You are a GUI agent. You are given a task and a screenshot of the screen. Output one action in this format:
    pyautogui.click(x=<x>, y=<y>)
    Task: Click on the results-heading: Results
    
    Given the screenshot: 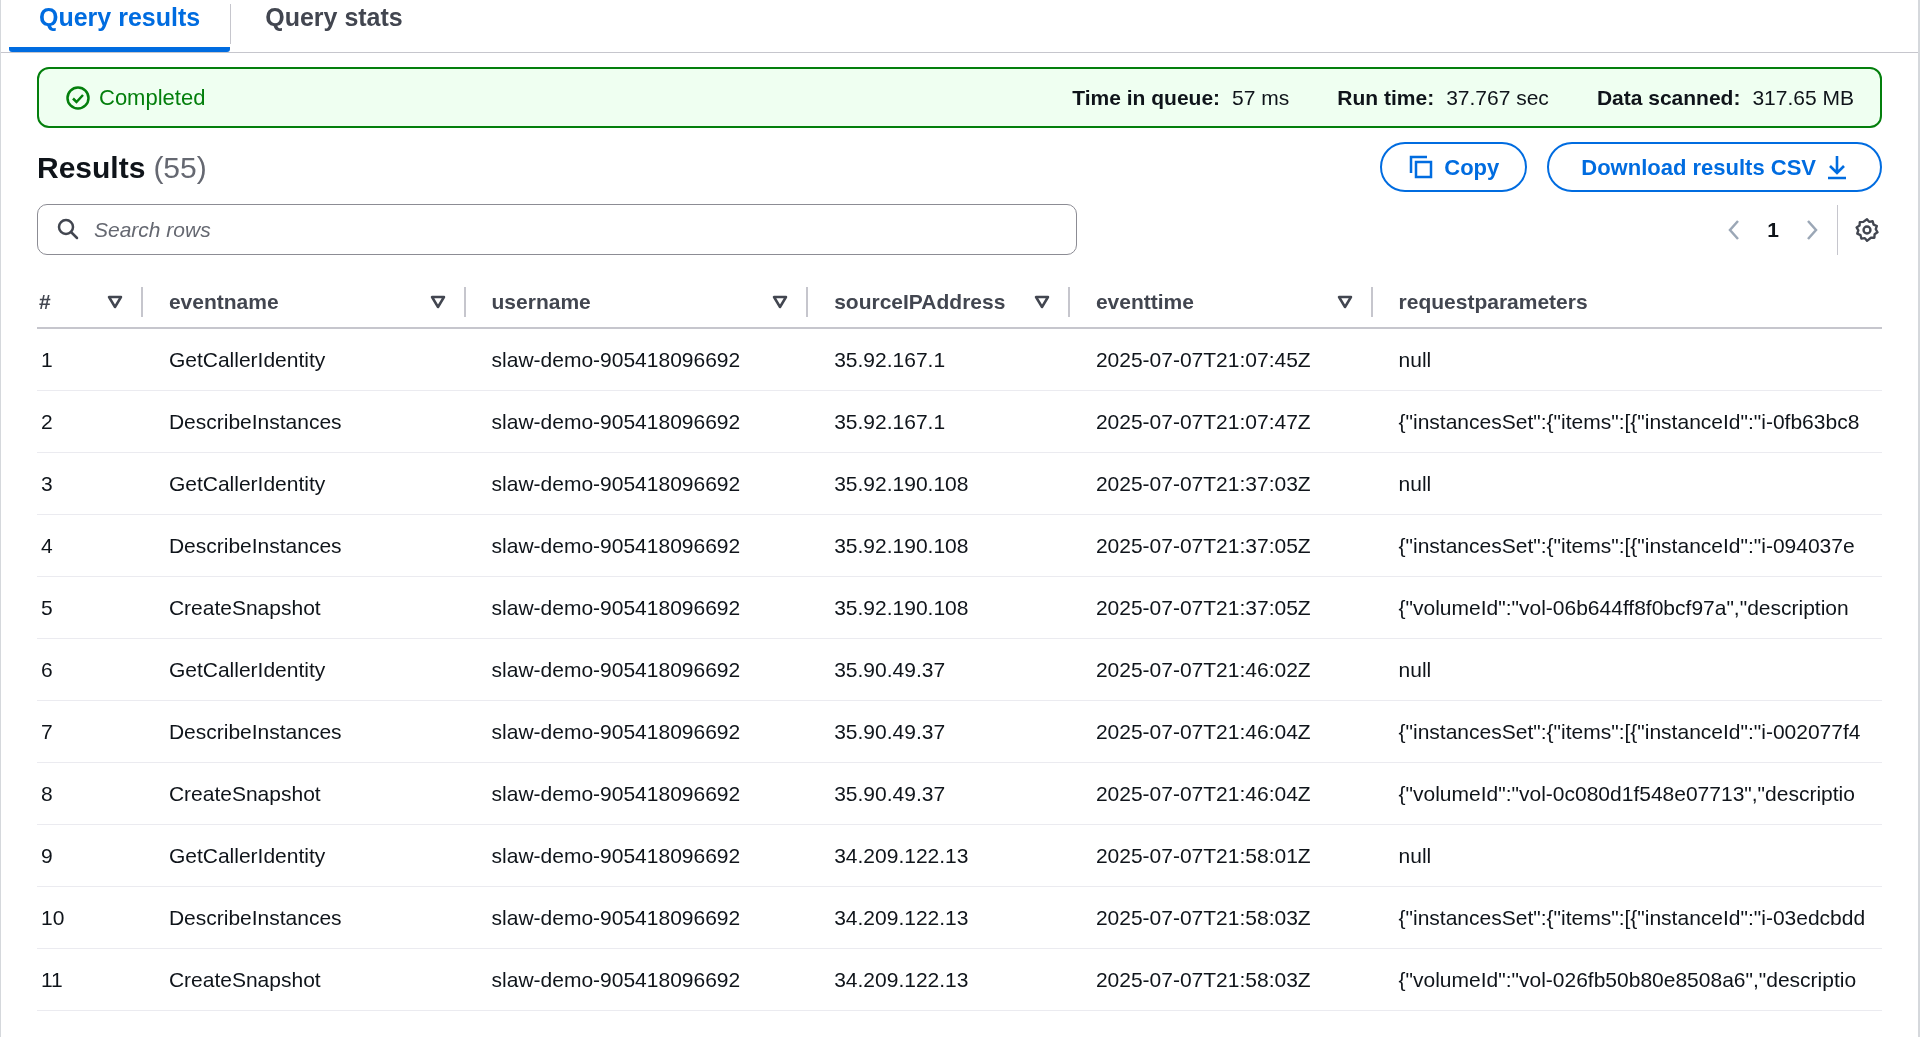 What is the action you would take?
    pyautogui.click(x=91, y=167)
    